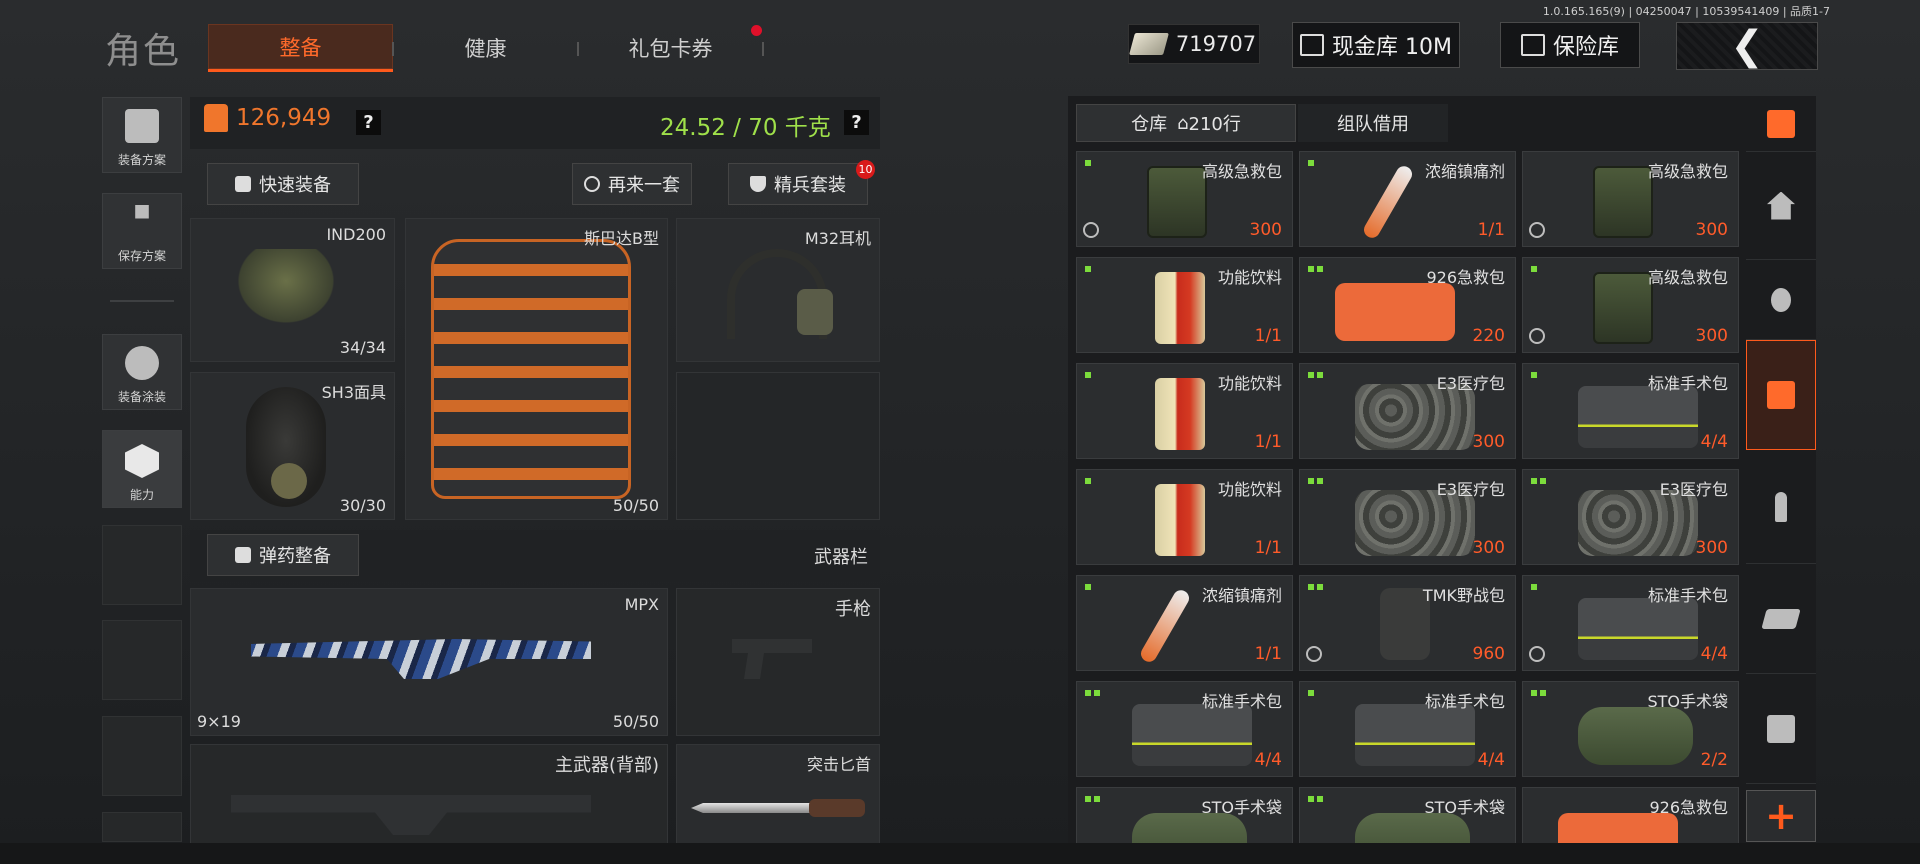 Image resolution: width=1920 pixels, height=864 pixels. I want to click on warehouse-item: STO手术袋 2/2, so click(1630, 729).